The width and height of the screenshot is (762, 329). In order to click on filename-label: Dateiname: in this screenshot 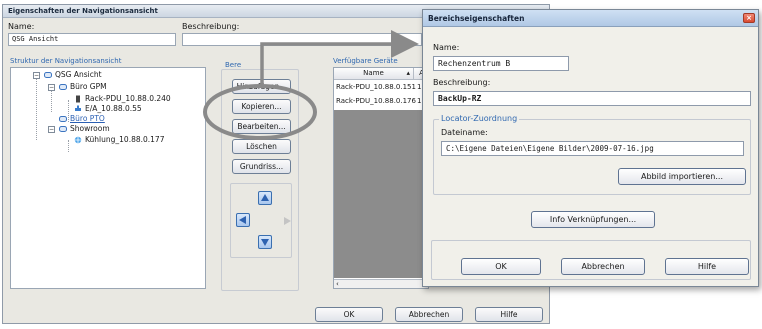, I will do `click(464, 132)`.